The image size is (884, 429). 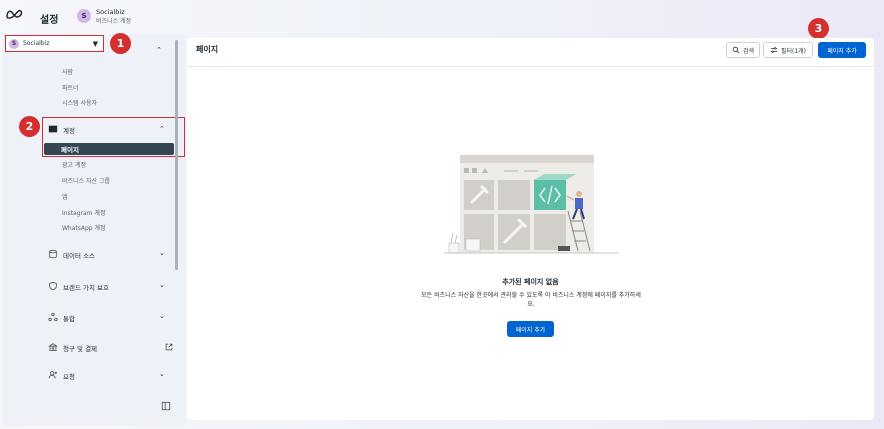 I want to click on pages-title: 페이지, so click(x=207, y=49).